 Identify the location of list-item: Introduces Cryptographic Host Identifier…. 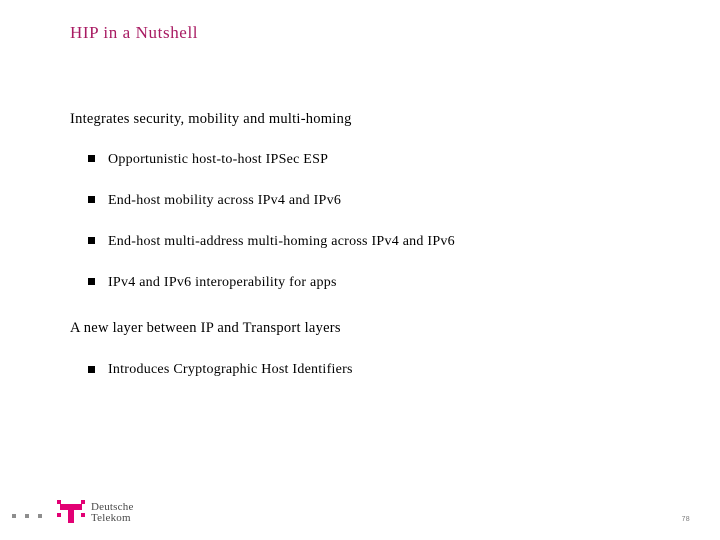
(404, 370).